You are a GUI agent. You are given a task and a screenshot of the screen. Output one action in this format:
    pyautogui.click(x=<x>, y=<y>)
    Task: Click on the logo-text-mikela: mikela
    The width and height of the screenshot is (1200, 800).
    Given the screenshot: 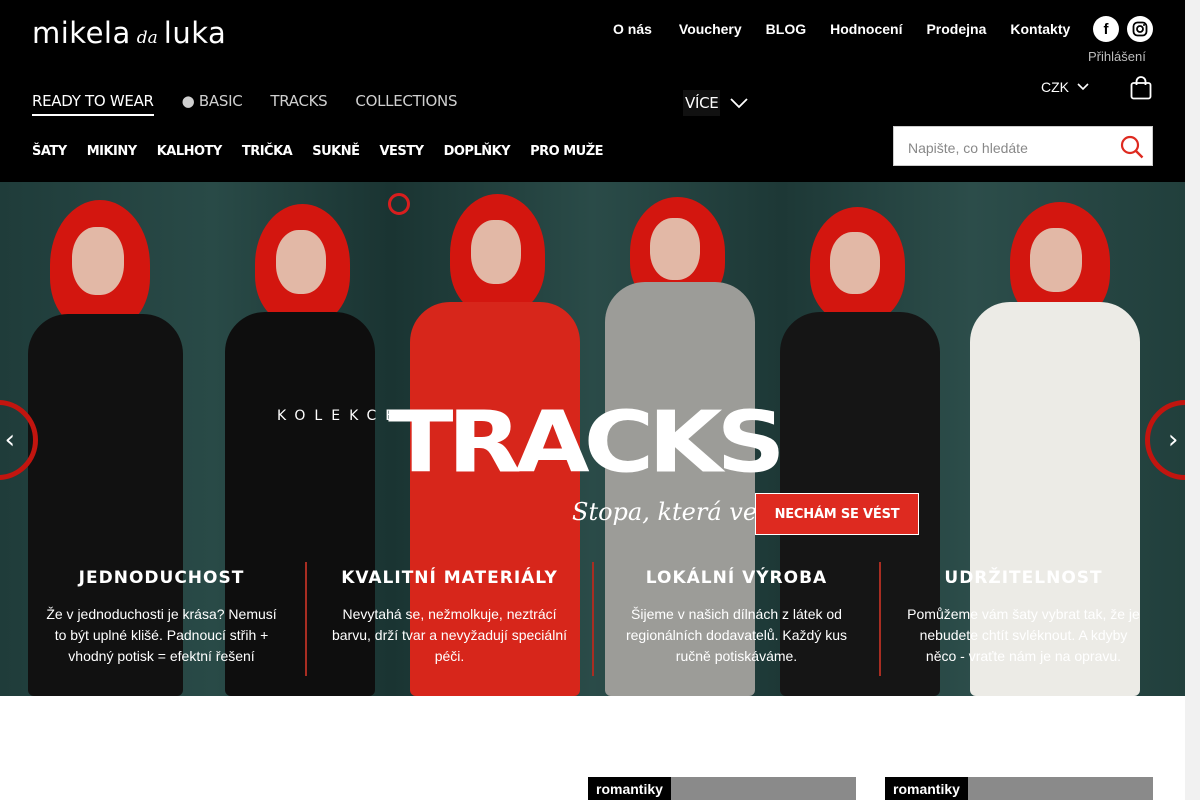 What is the action you would take?
    pyautogui.click(x=81, y=33)
    